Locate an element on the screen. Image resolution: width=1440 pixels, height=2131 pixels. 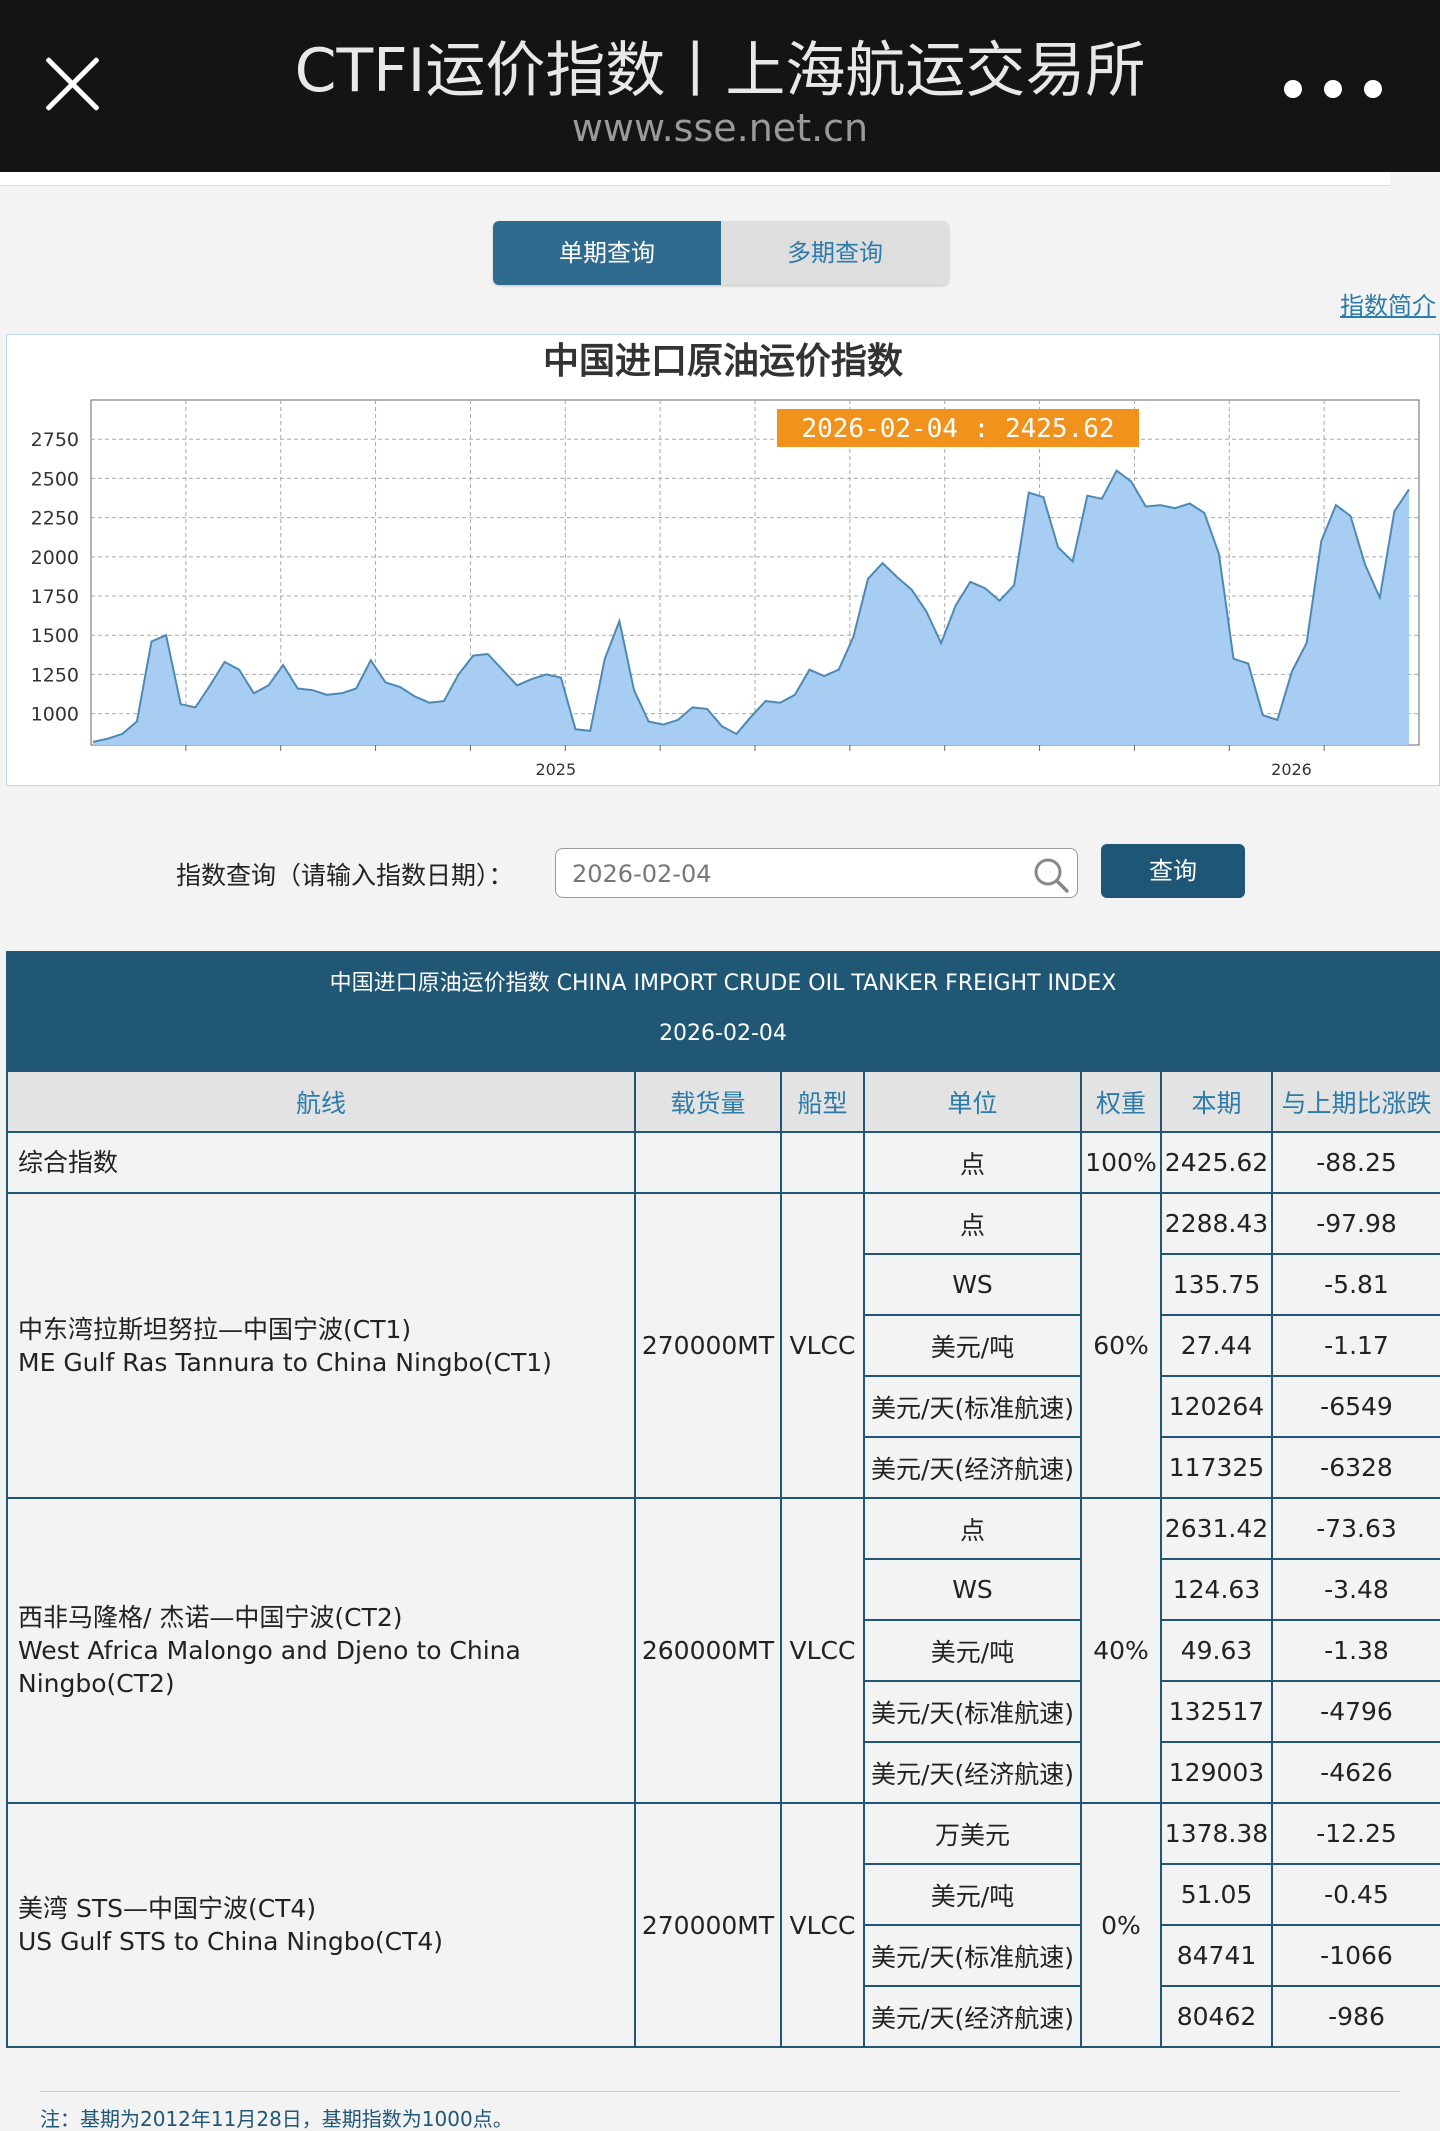
weight-cell: 40% is located at coordinates (1121, 1650).